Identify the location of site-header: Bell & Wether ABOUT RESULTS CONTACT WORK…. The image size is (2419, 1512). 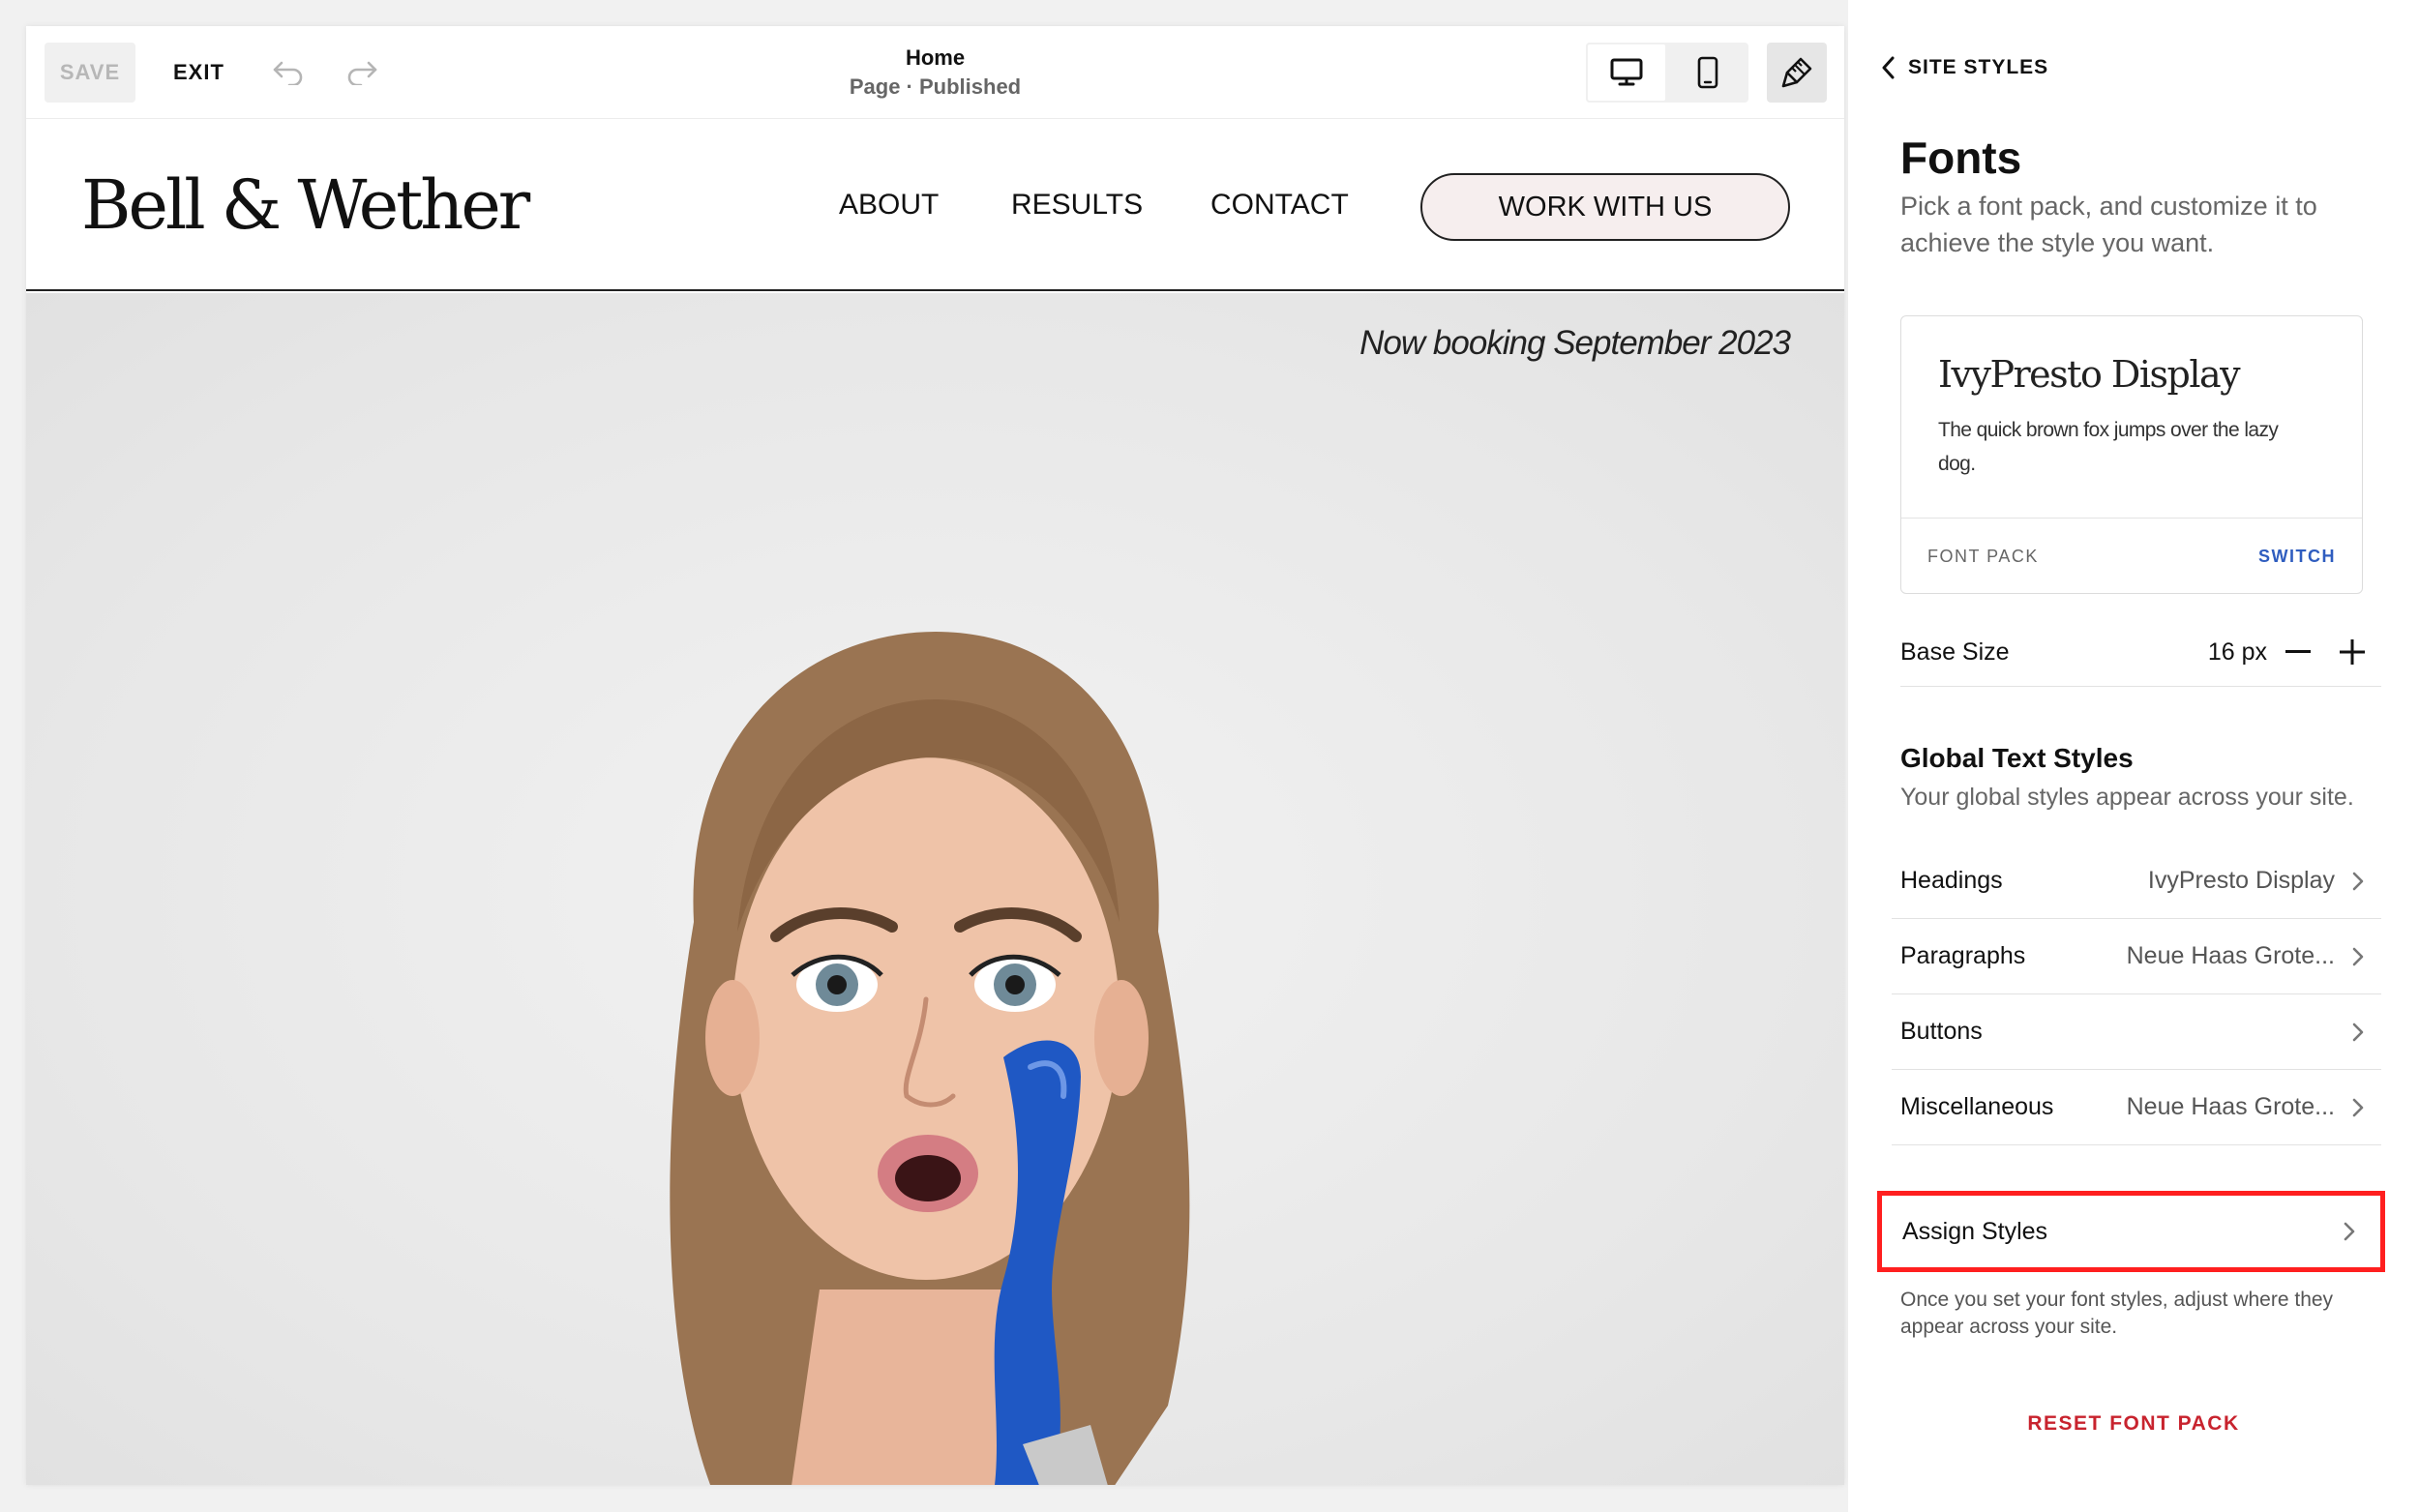
(935, 205).